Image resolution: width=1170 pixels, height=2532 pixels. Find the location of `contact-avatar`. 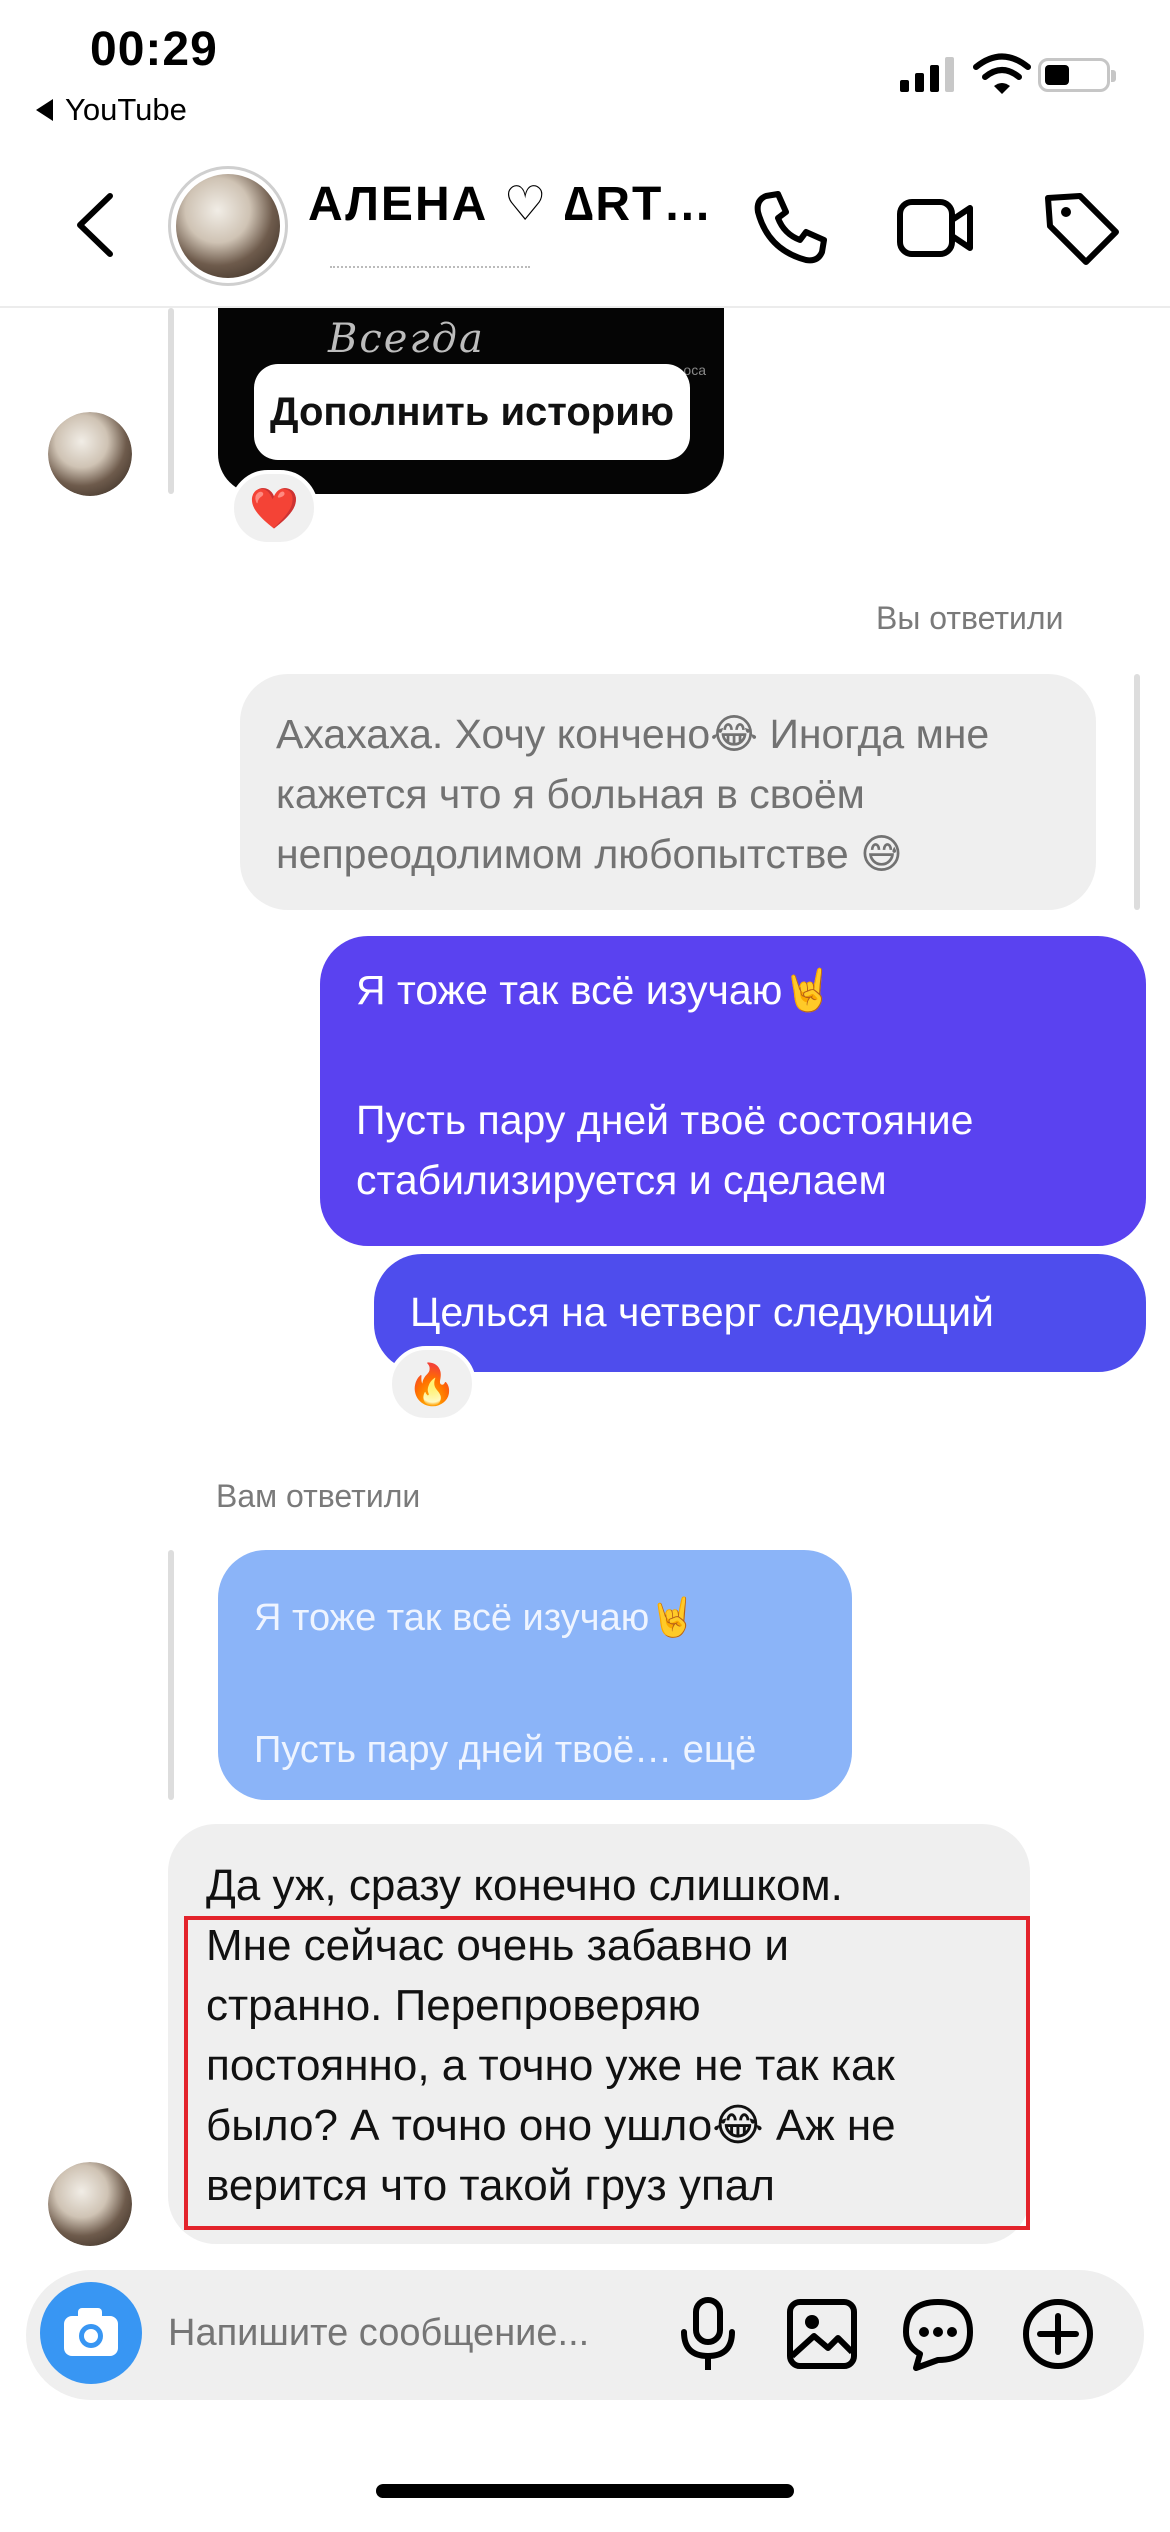

contact-avatar is located at coordinates (228, 226).